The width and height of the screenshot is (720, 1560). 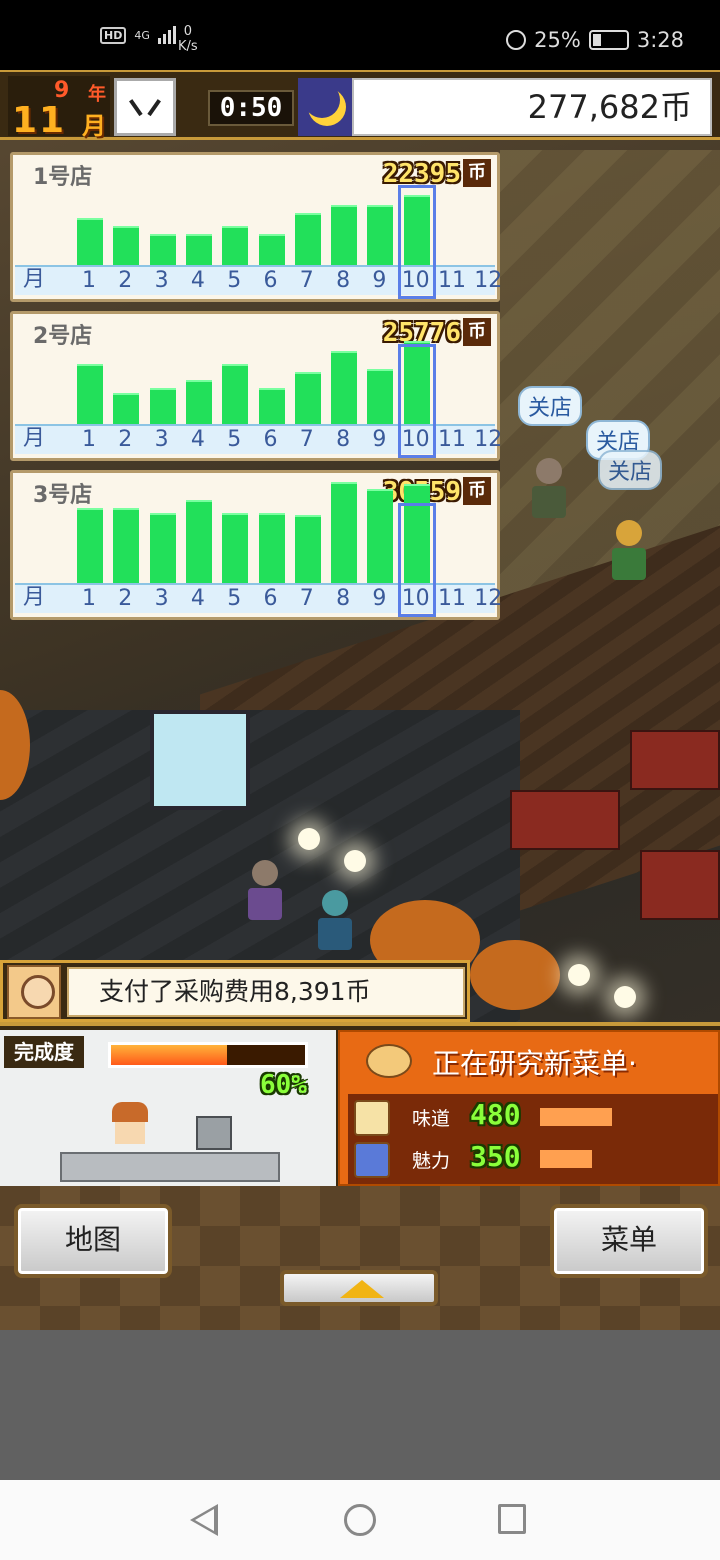 I want to click on message-text: 支付了采购费用8,391币, so click(x=266, y=992).